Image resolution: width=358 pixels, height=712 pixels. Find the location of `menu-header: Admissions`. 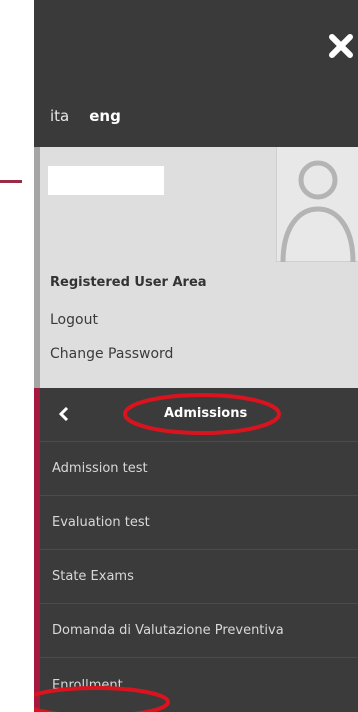

menu-header: Admissions is located at coordinates (199, 415).